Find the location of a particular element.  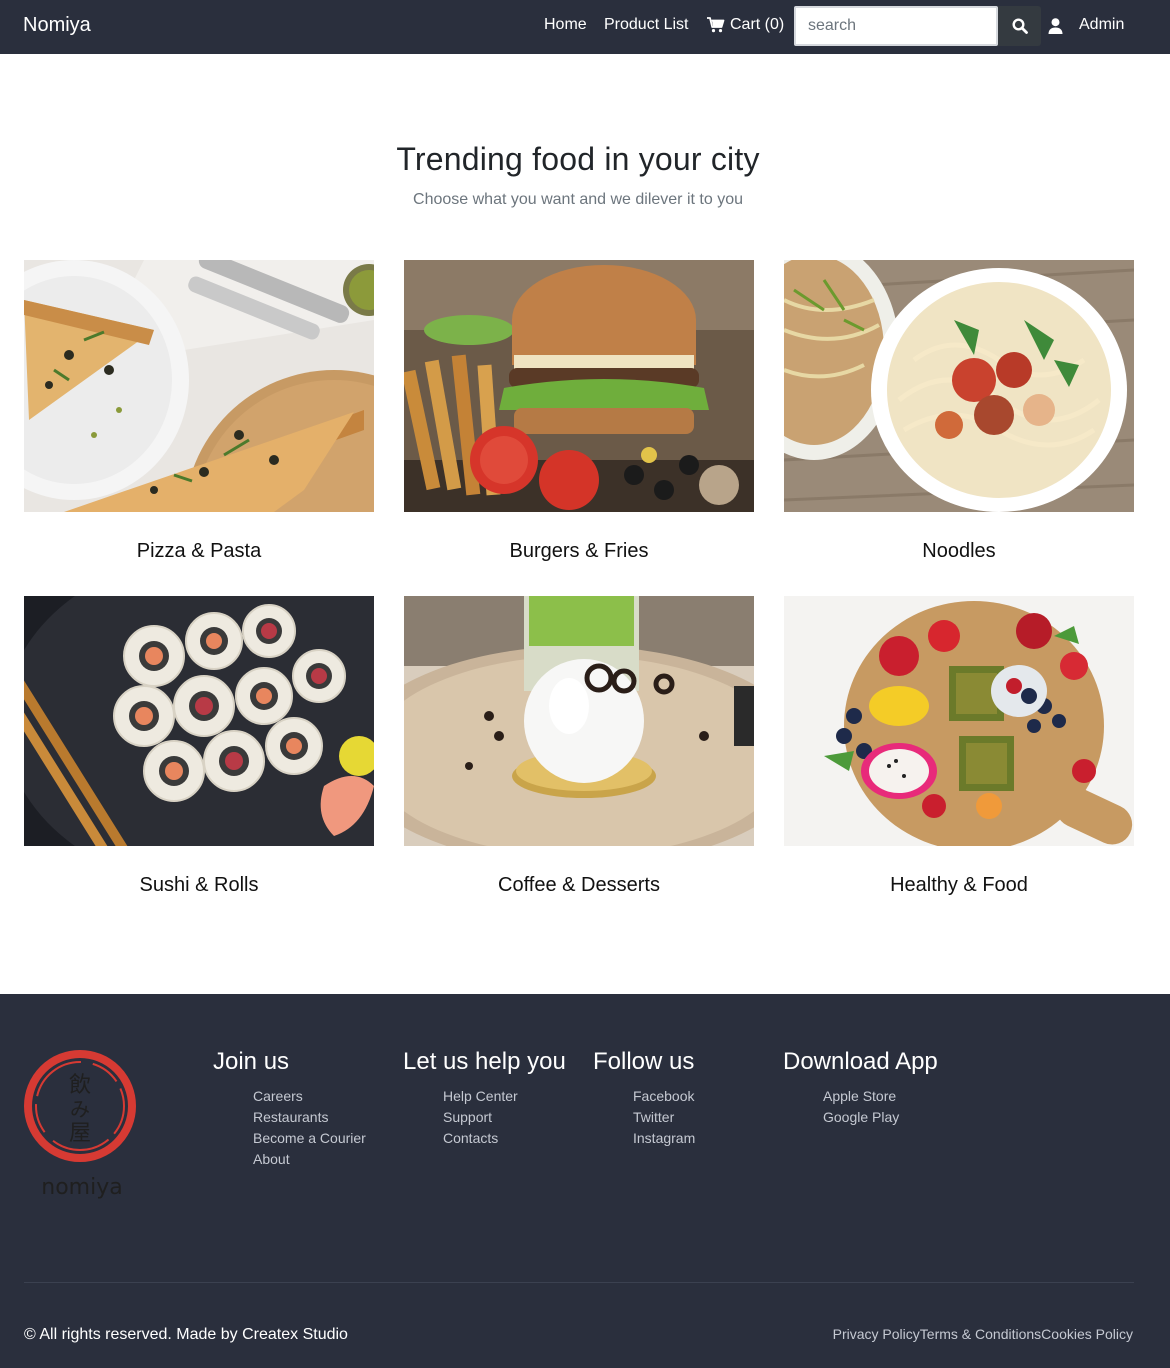

category-label: Burgers & Fries is located at coordinates (579, 551).